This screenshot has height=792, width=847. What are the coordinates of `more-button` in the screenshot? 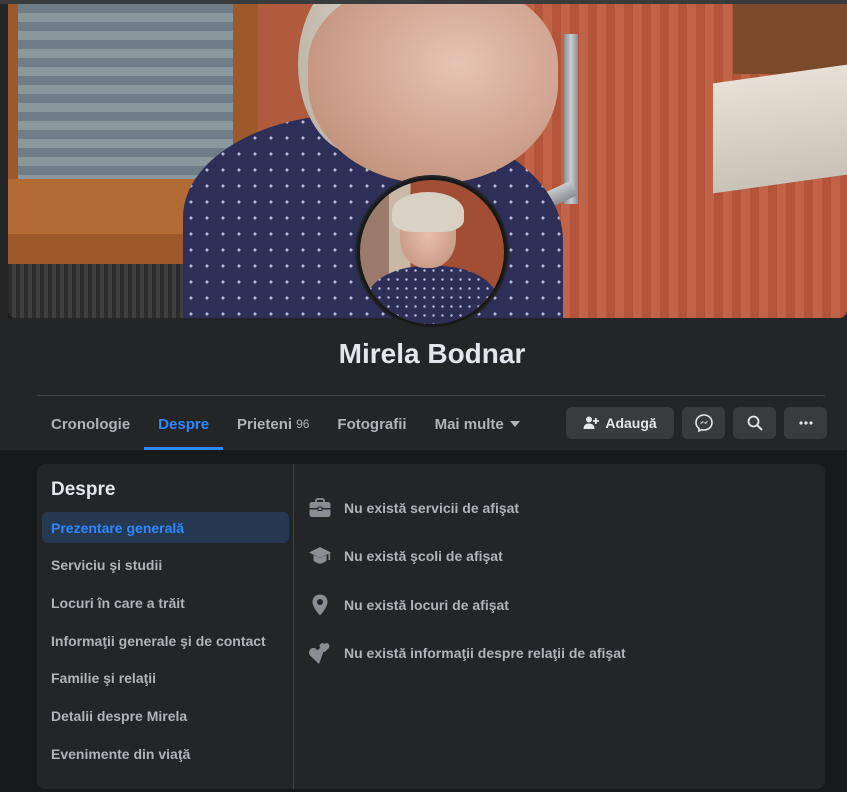 It's located at (805, 423).